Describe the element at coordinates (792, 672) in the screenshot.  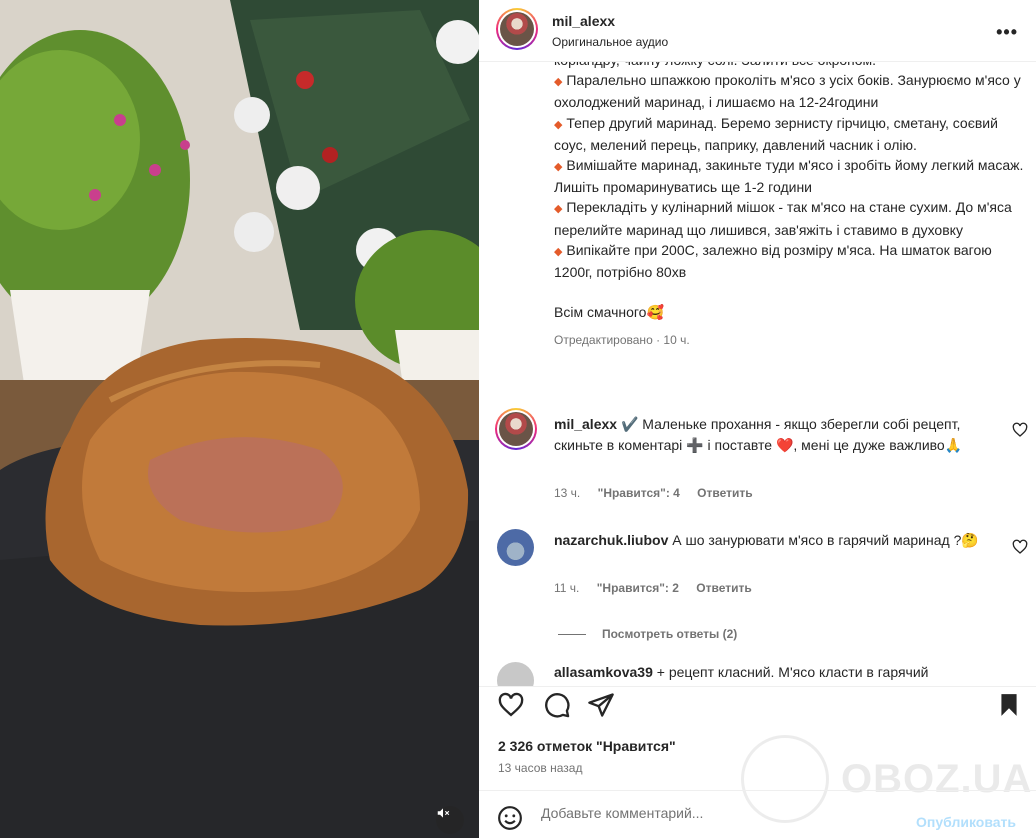
I see `comment-text: + рецепт класний. М'ясо класти в гарячий` at that location.